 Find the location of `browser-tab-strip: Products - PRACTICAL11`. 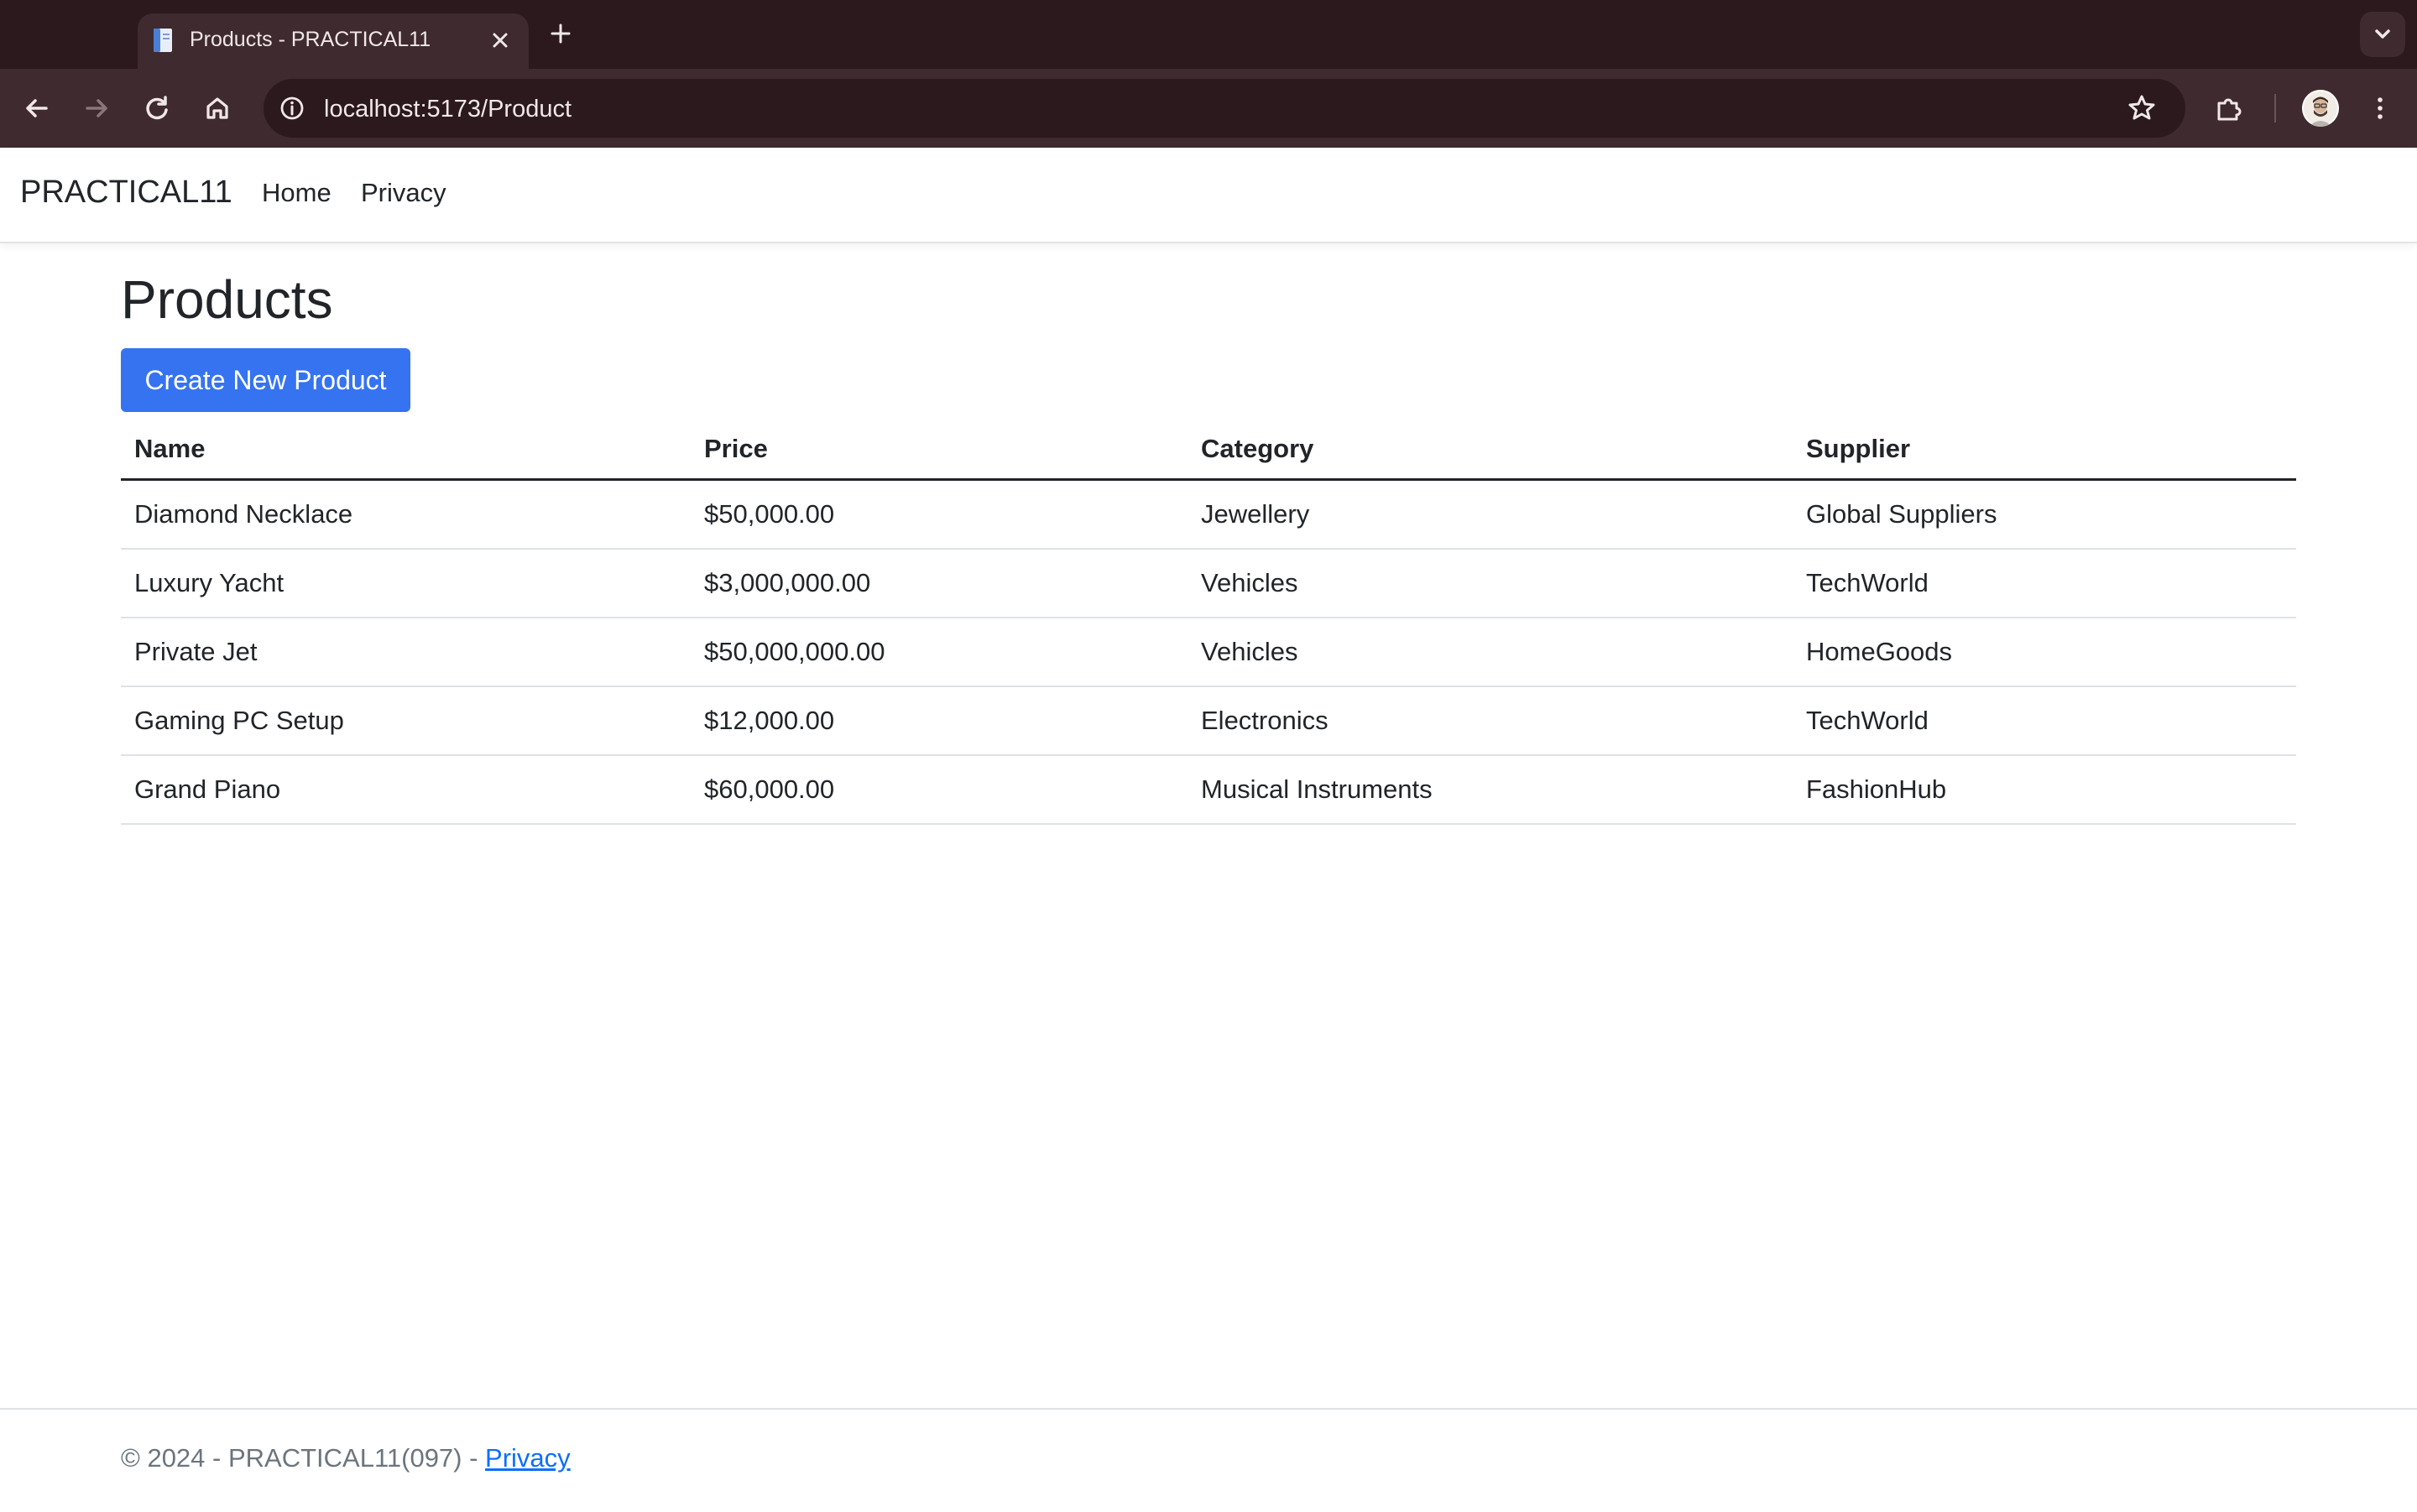

browser-tab-strip: Products - PRACTICAL11 is located at coordinates (1208, 34).